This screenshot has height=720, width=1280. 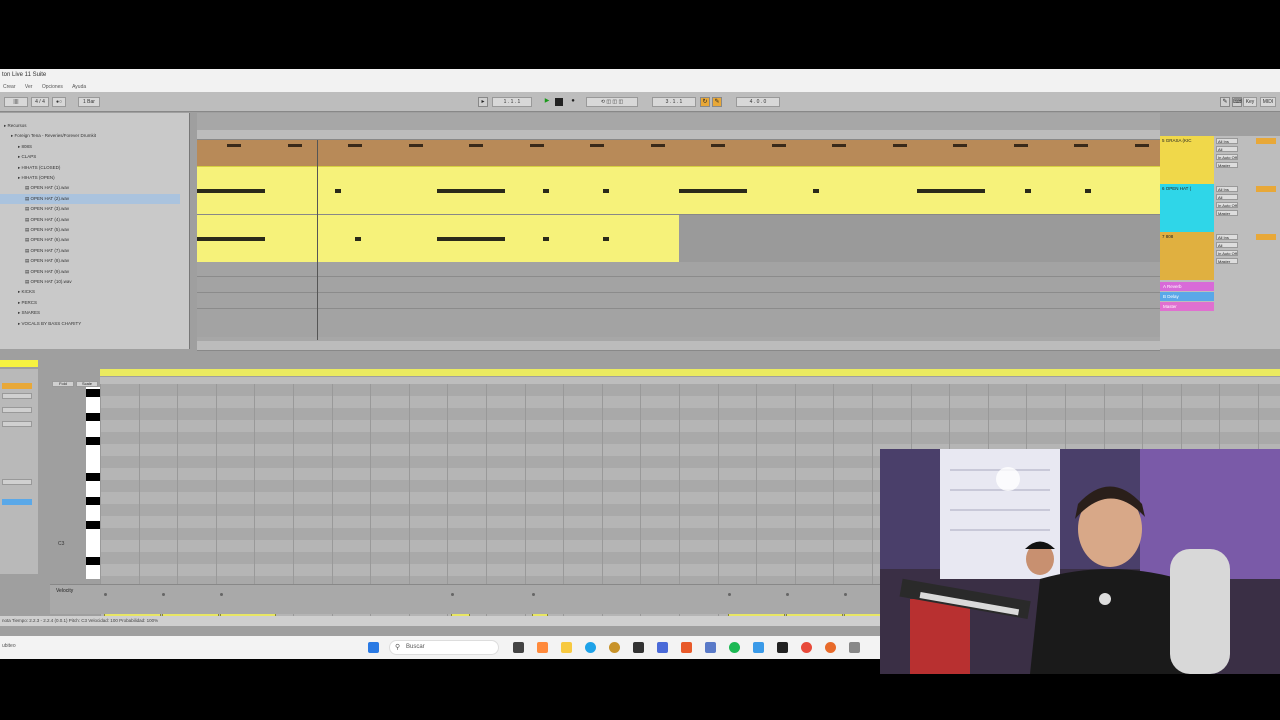 What do you see at coordinates (1187, 256) in the screenshot?
I see `track-name: 7 808` at bounding box center [1187, 256].